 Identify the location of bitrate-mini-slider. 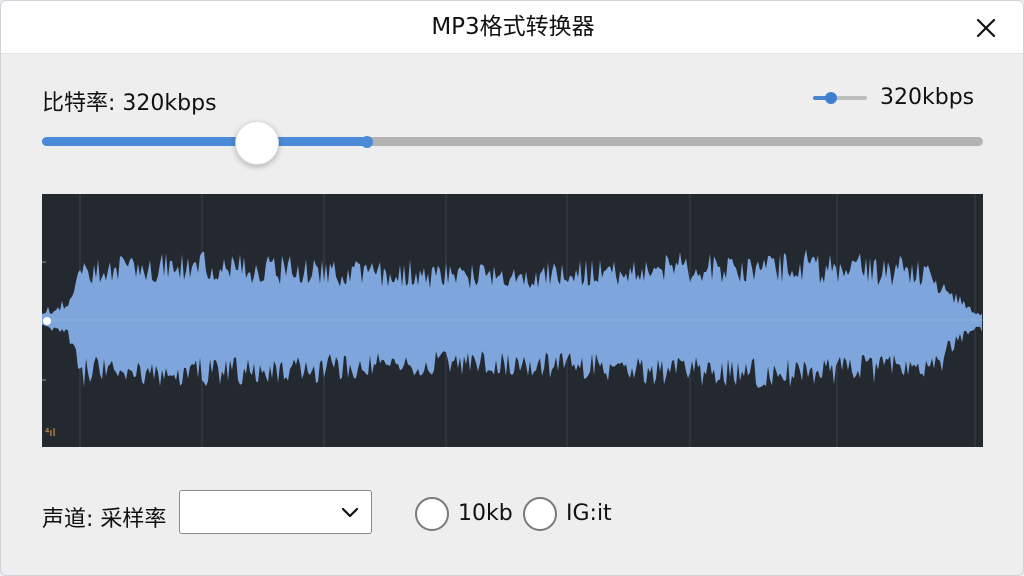
(840, 98).